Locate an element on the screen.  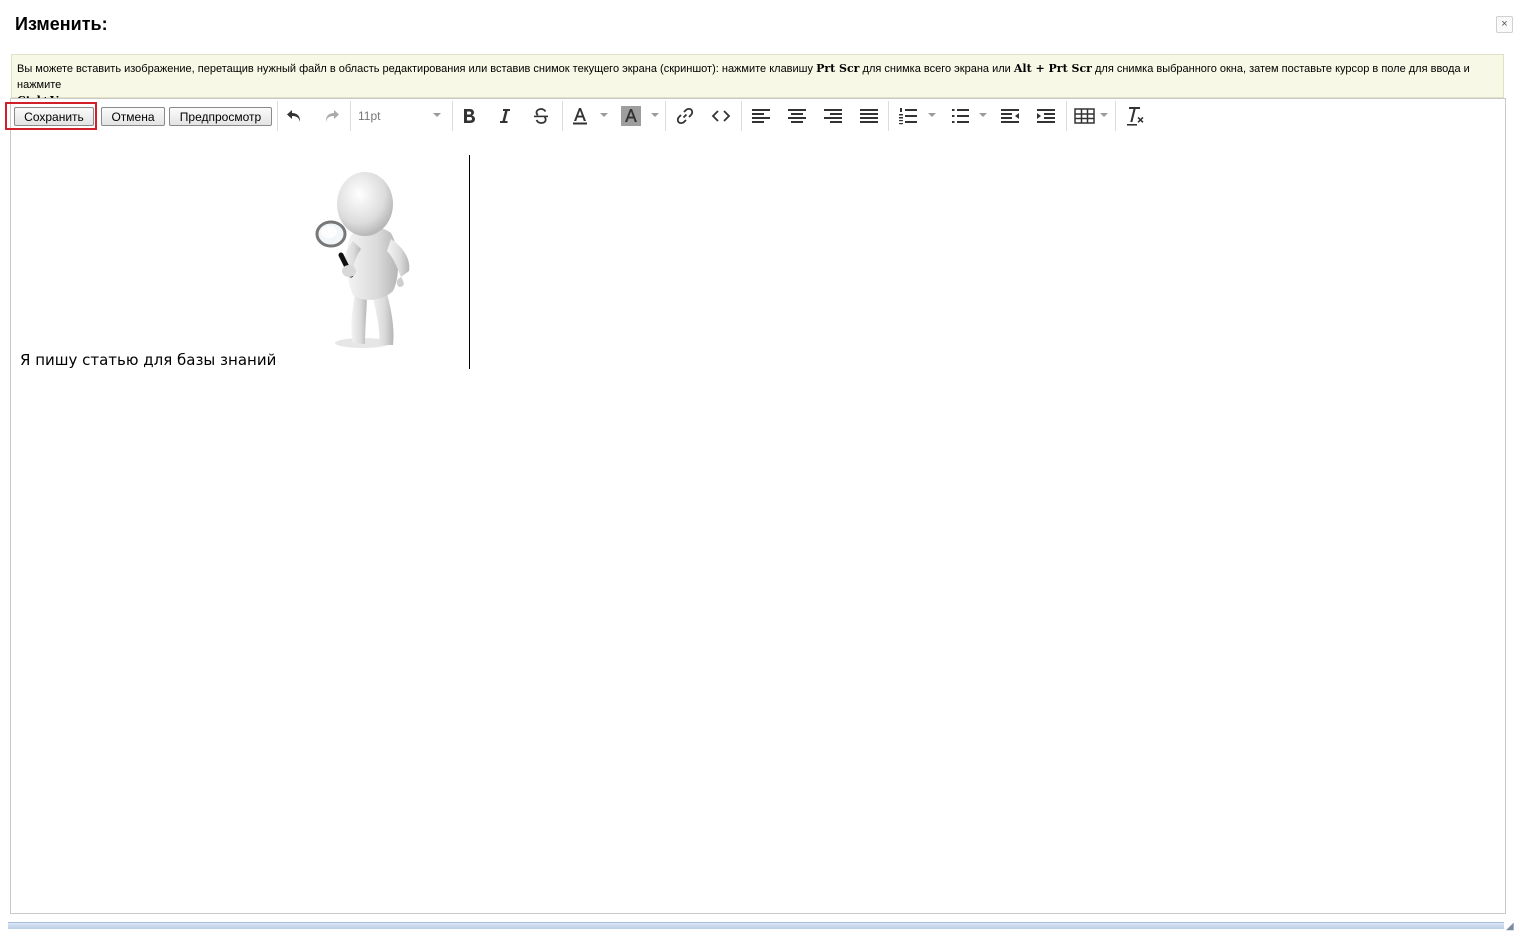
hint-key-prtscr: Prt Scr is located at coordinates (838, 68).